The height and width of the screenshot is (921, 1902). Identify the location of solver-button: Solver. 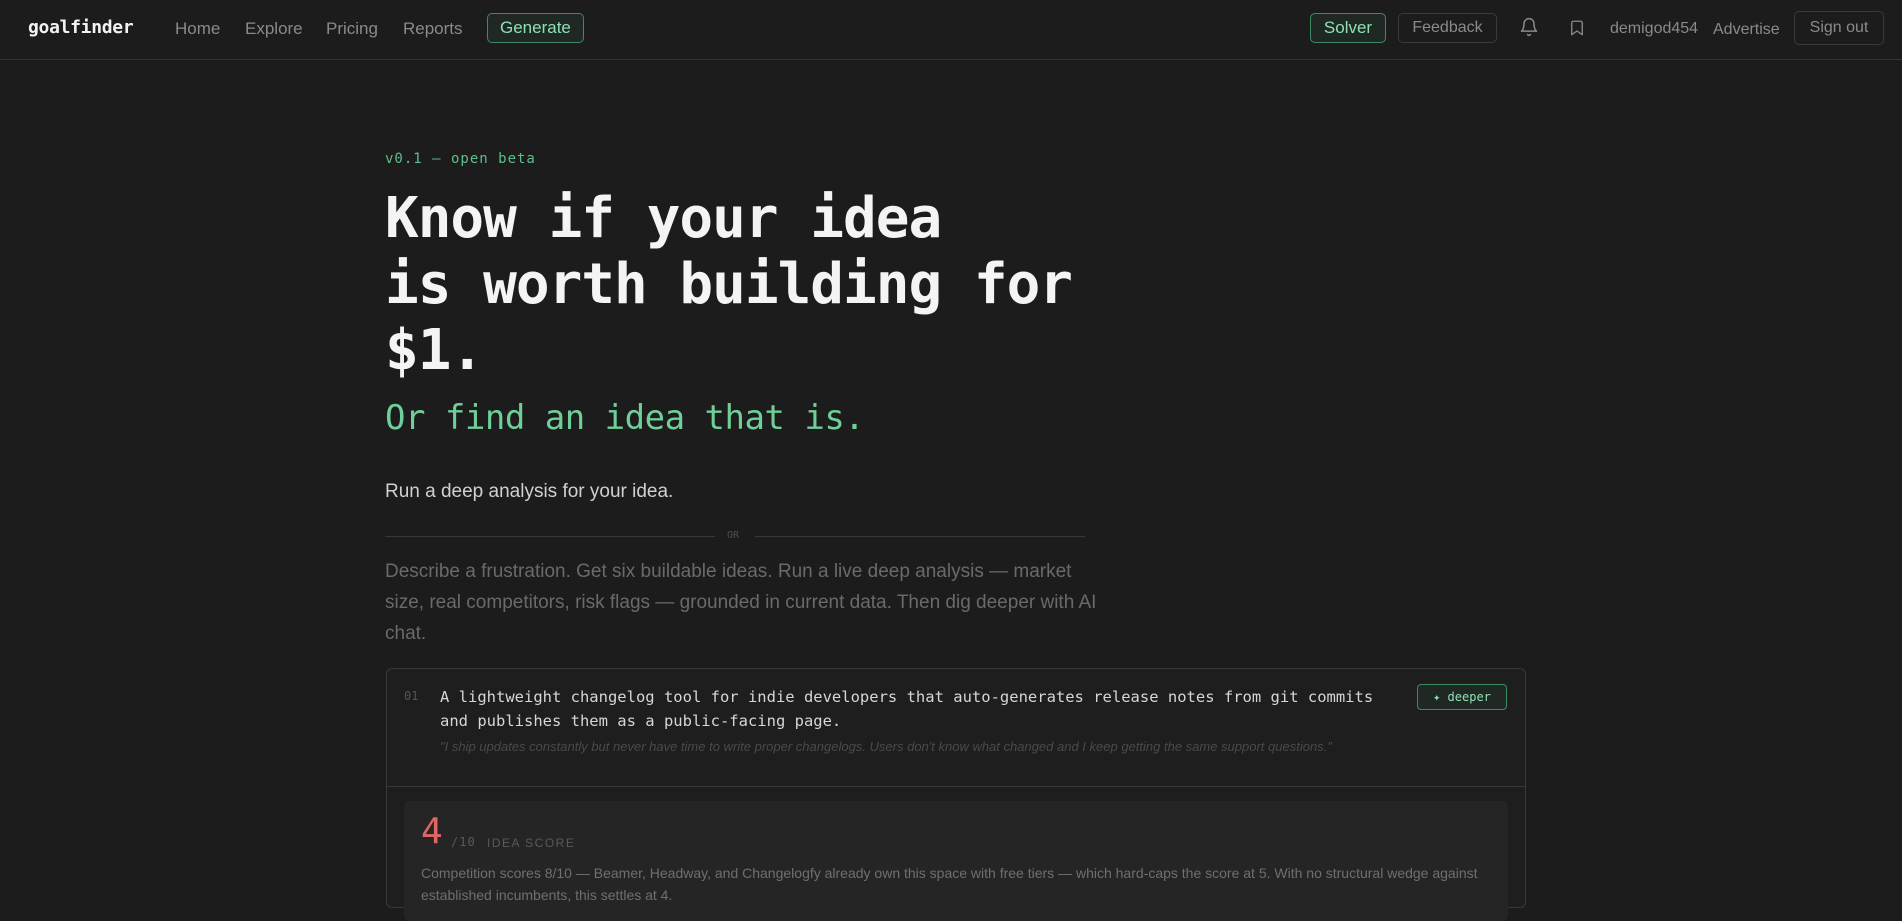
(1348, 28).